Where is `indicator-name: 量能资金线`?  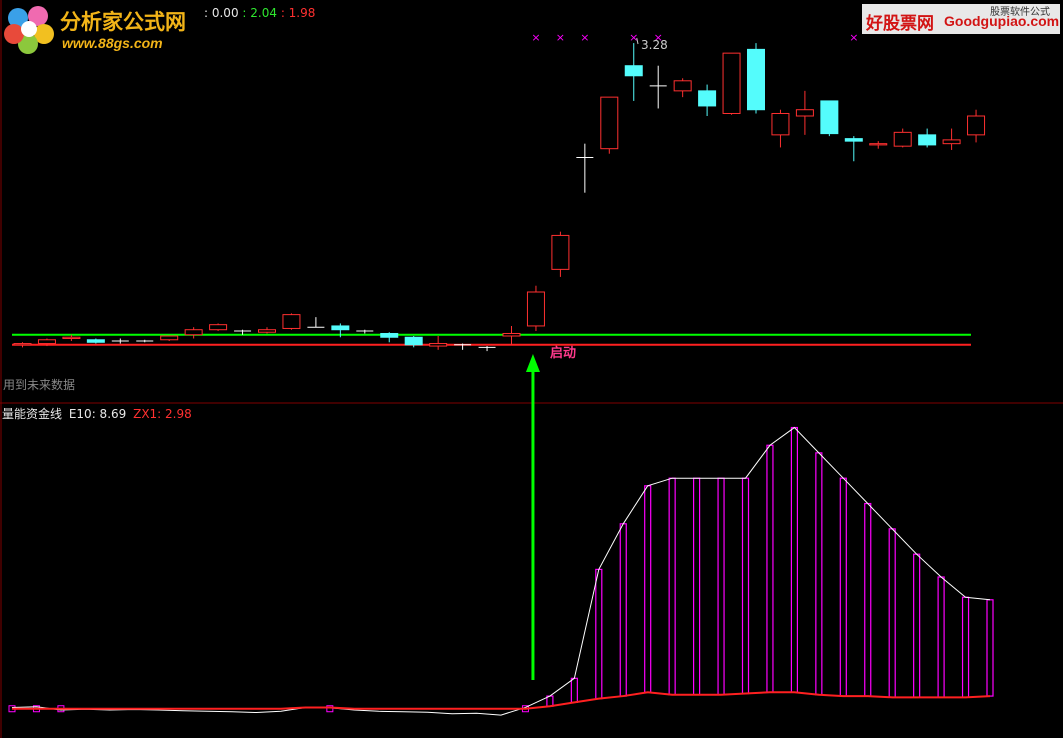 indicator-name: 量能资金线 is located at coordinates (32, 414).